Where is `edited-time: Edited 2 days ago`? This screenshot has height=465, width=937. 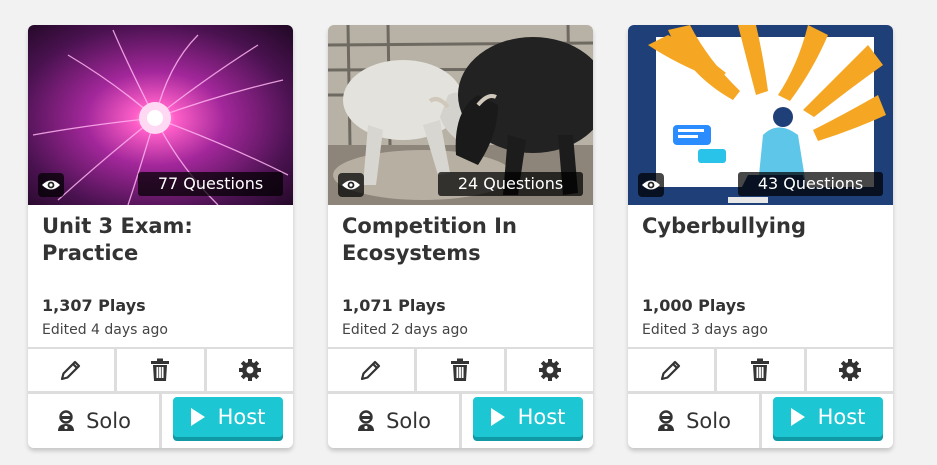
edited-time: Edited 2 days ago is located at coordinates (405, 330).